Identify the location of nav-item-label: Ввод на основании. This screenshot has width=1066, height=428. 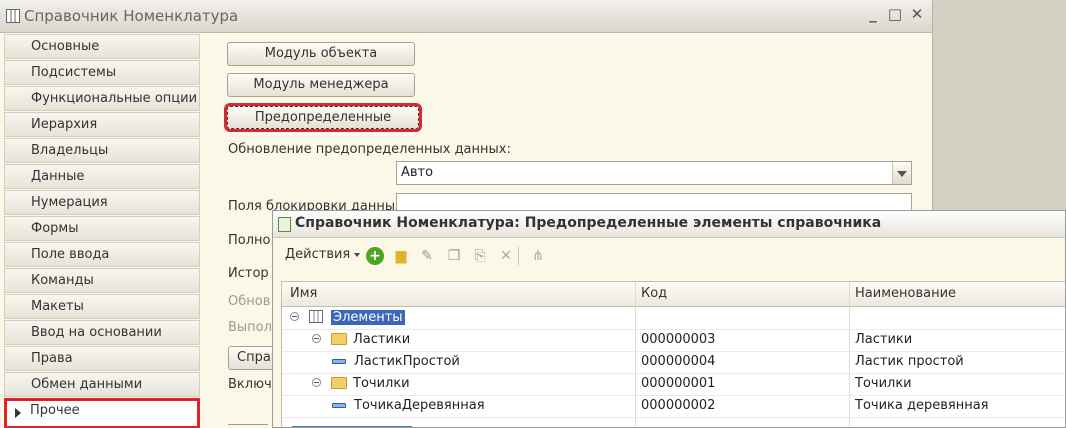
(96, 332).